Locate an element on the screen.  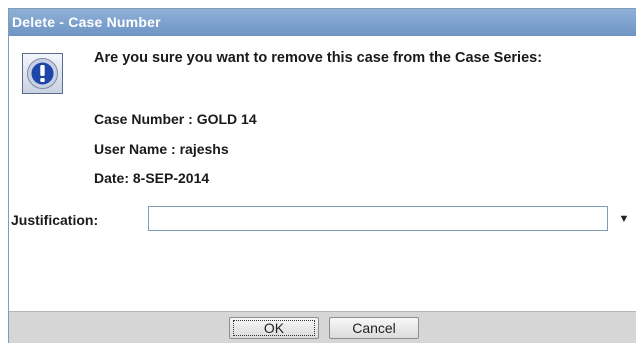
justification-dropdown-button: ▼ is located at coordinates (624, 218).